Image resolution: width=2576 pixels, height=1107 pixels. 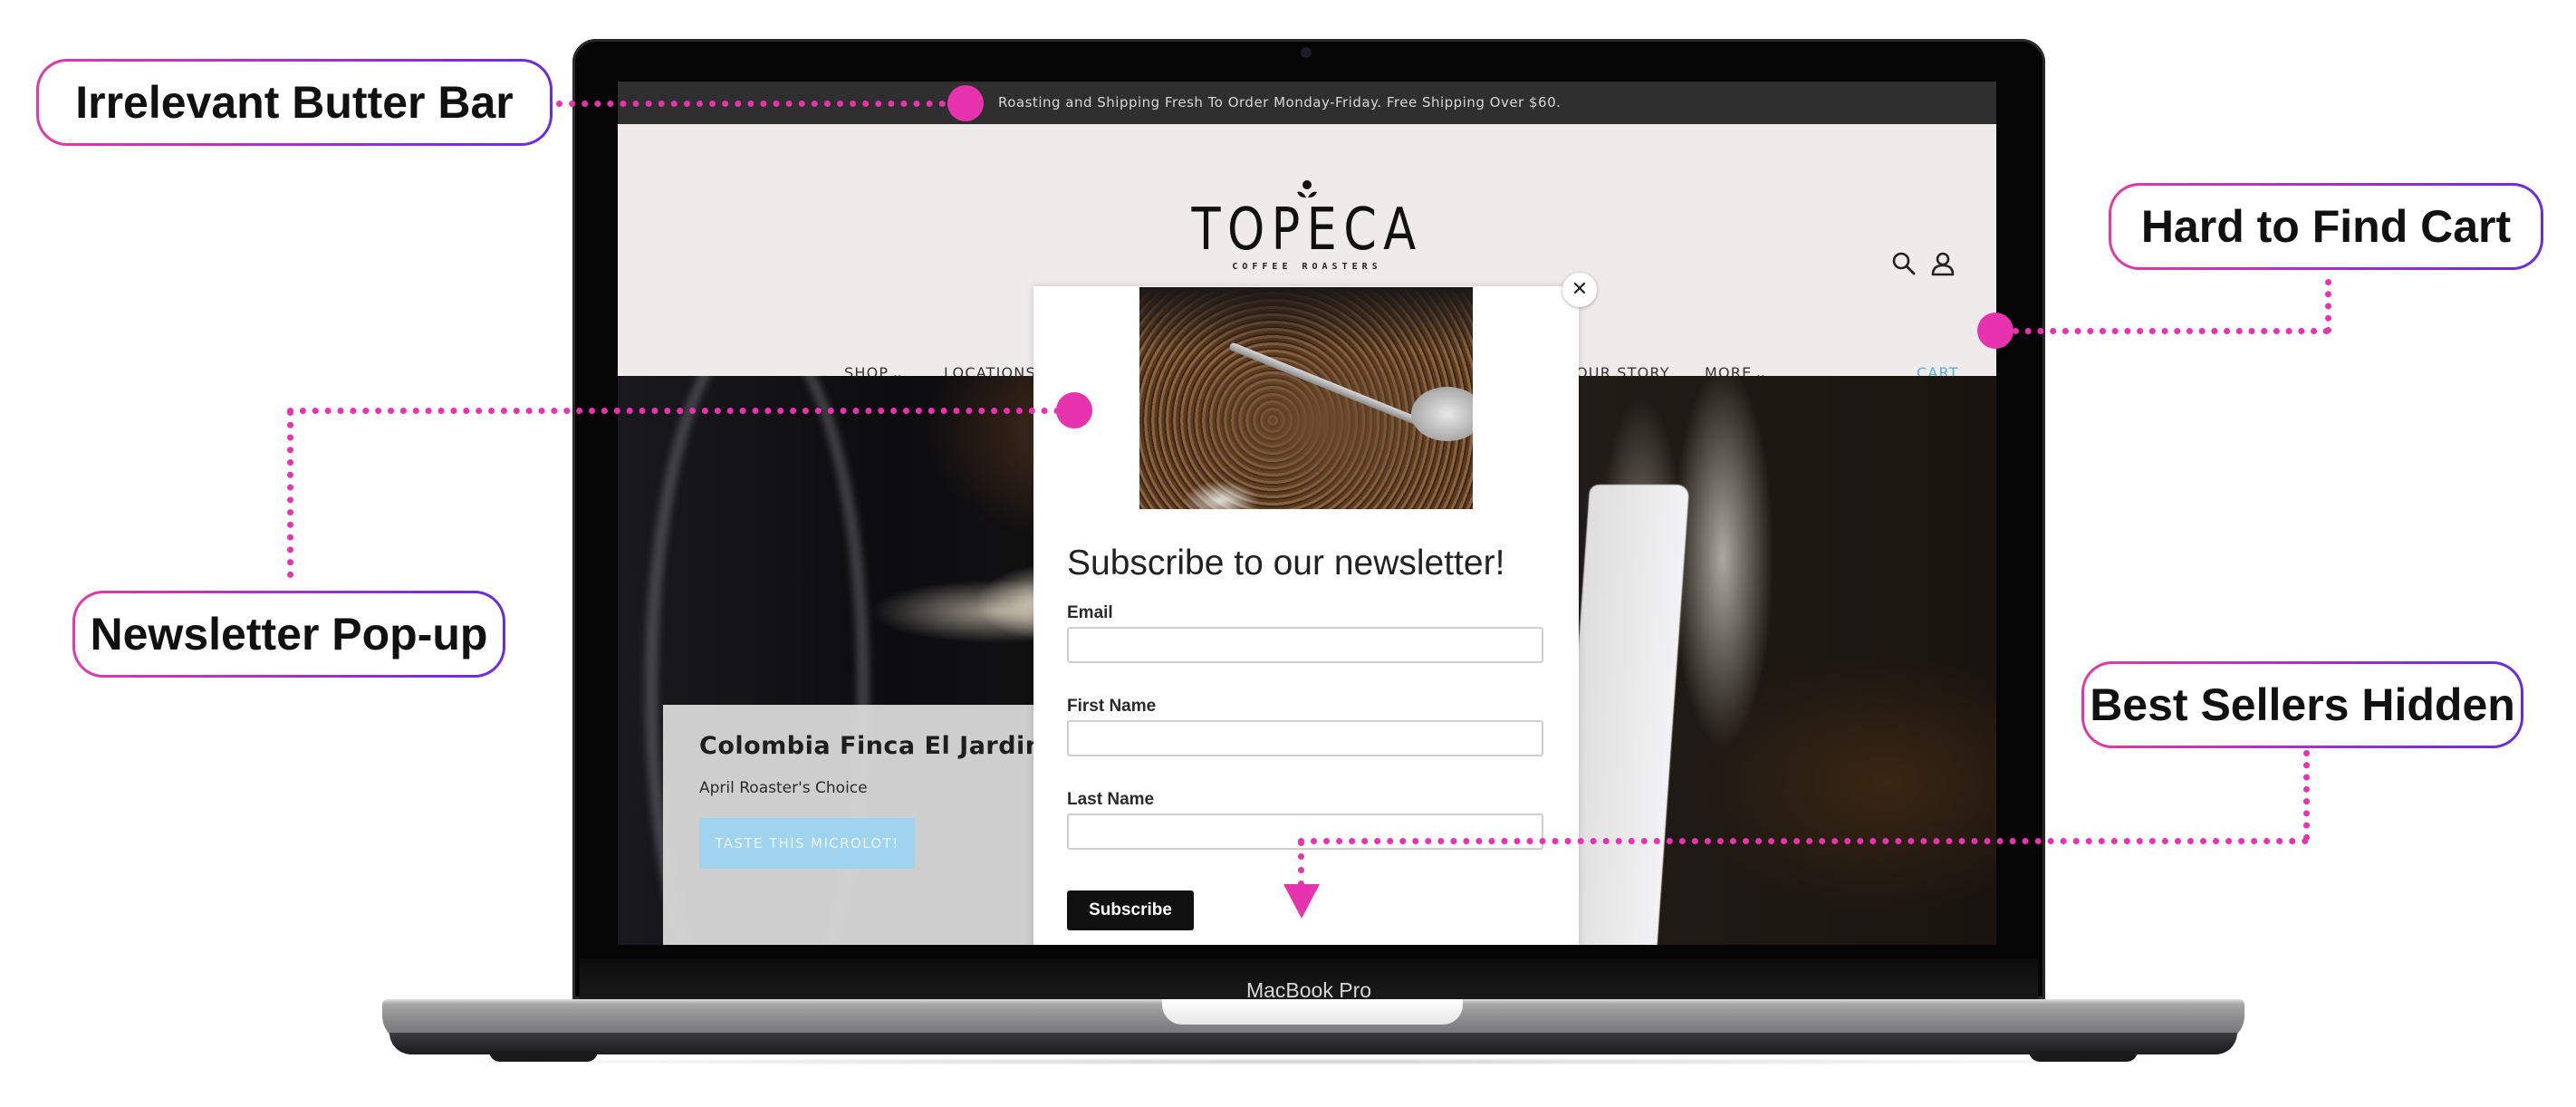 What do you see at coordinates (288, 634) in the screenshot?
I see `callout-newsletter-popup: Newsletter Pop-up` at bounding box center [288, 634].